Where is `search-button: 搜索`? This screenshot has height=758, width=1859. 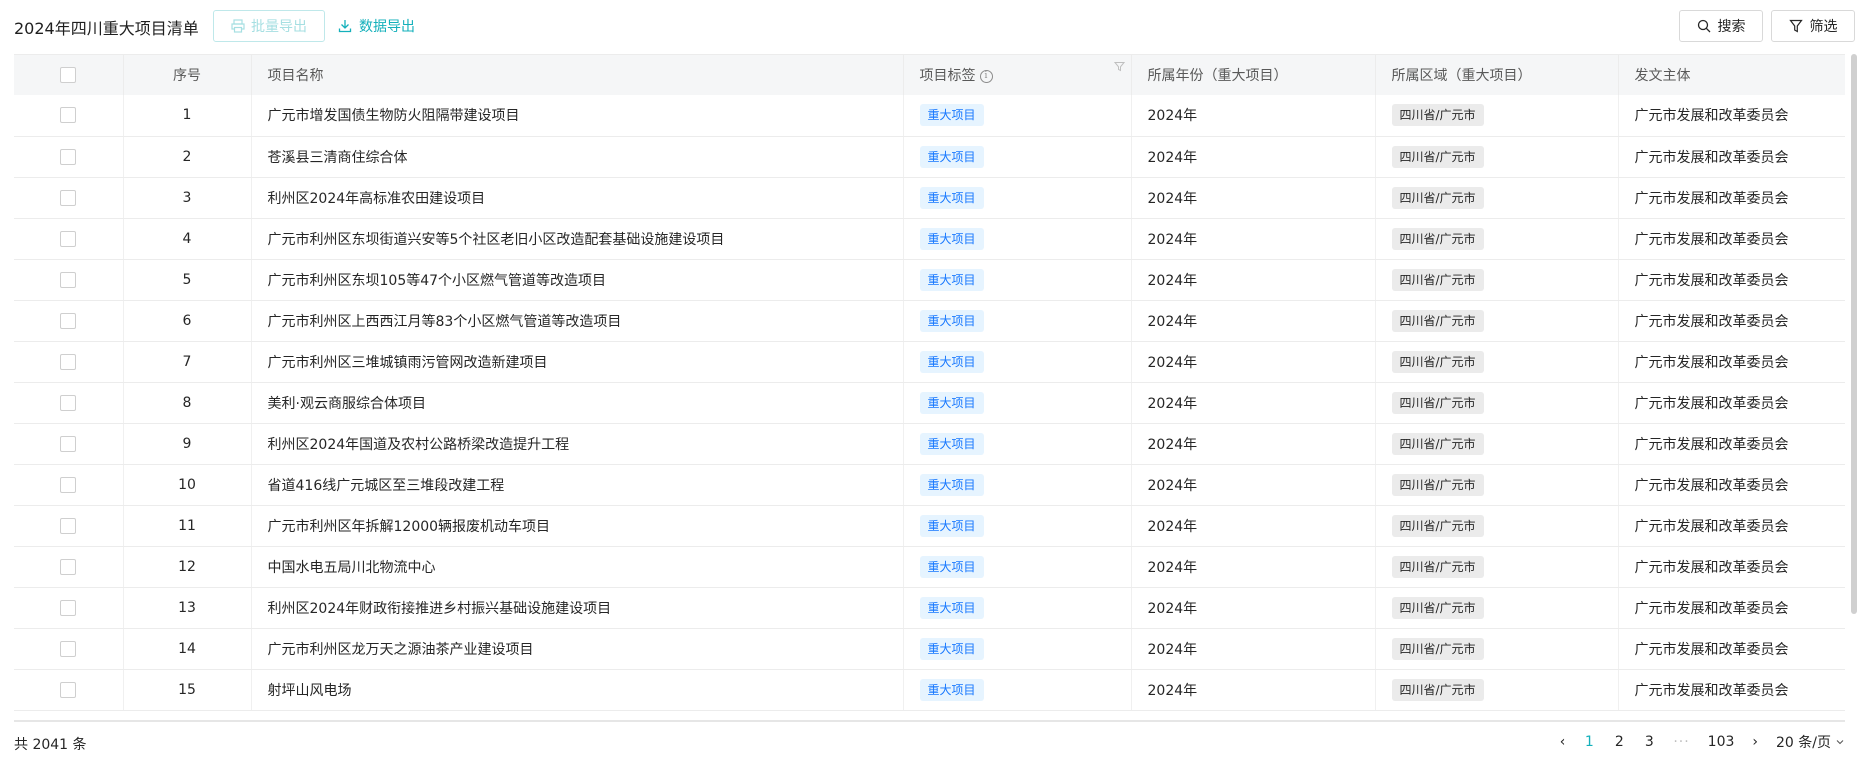 search-button: 搜索 is located at coordinates (1721, 26).